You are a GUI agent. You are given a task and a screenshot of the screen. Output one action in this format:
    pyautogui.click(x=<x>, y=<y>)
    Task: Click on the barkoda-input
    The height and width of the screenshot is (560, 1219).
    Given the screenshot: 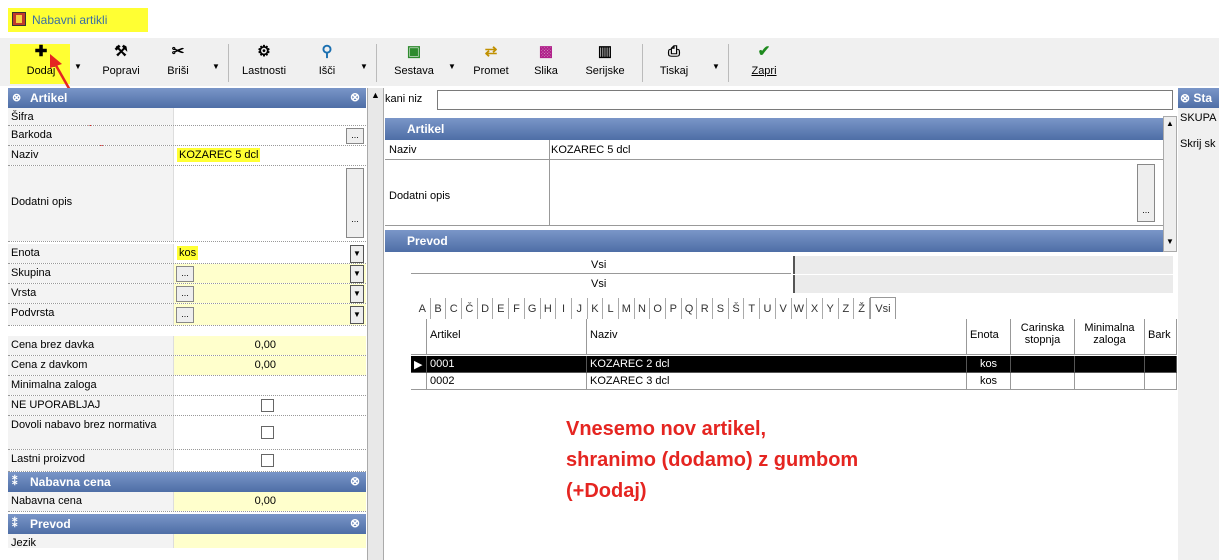 What is the action you would take?
    pyautogui.click(x=270, y=135)
    